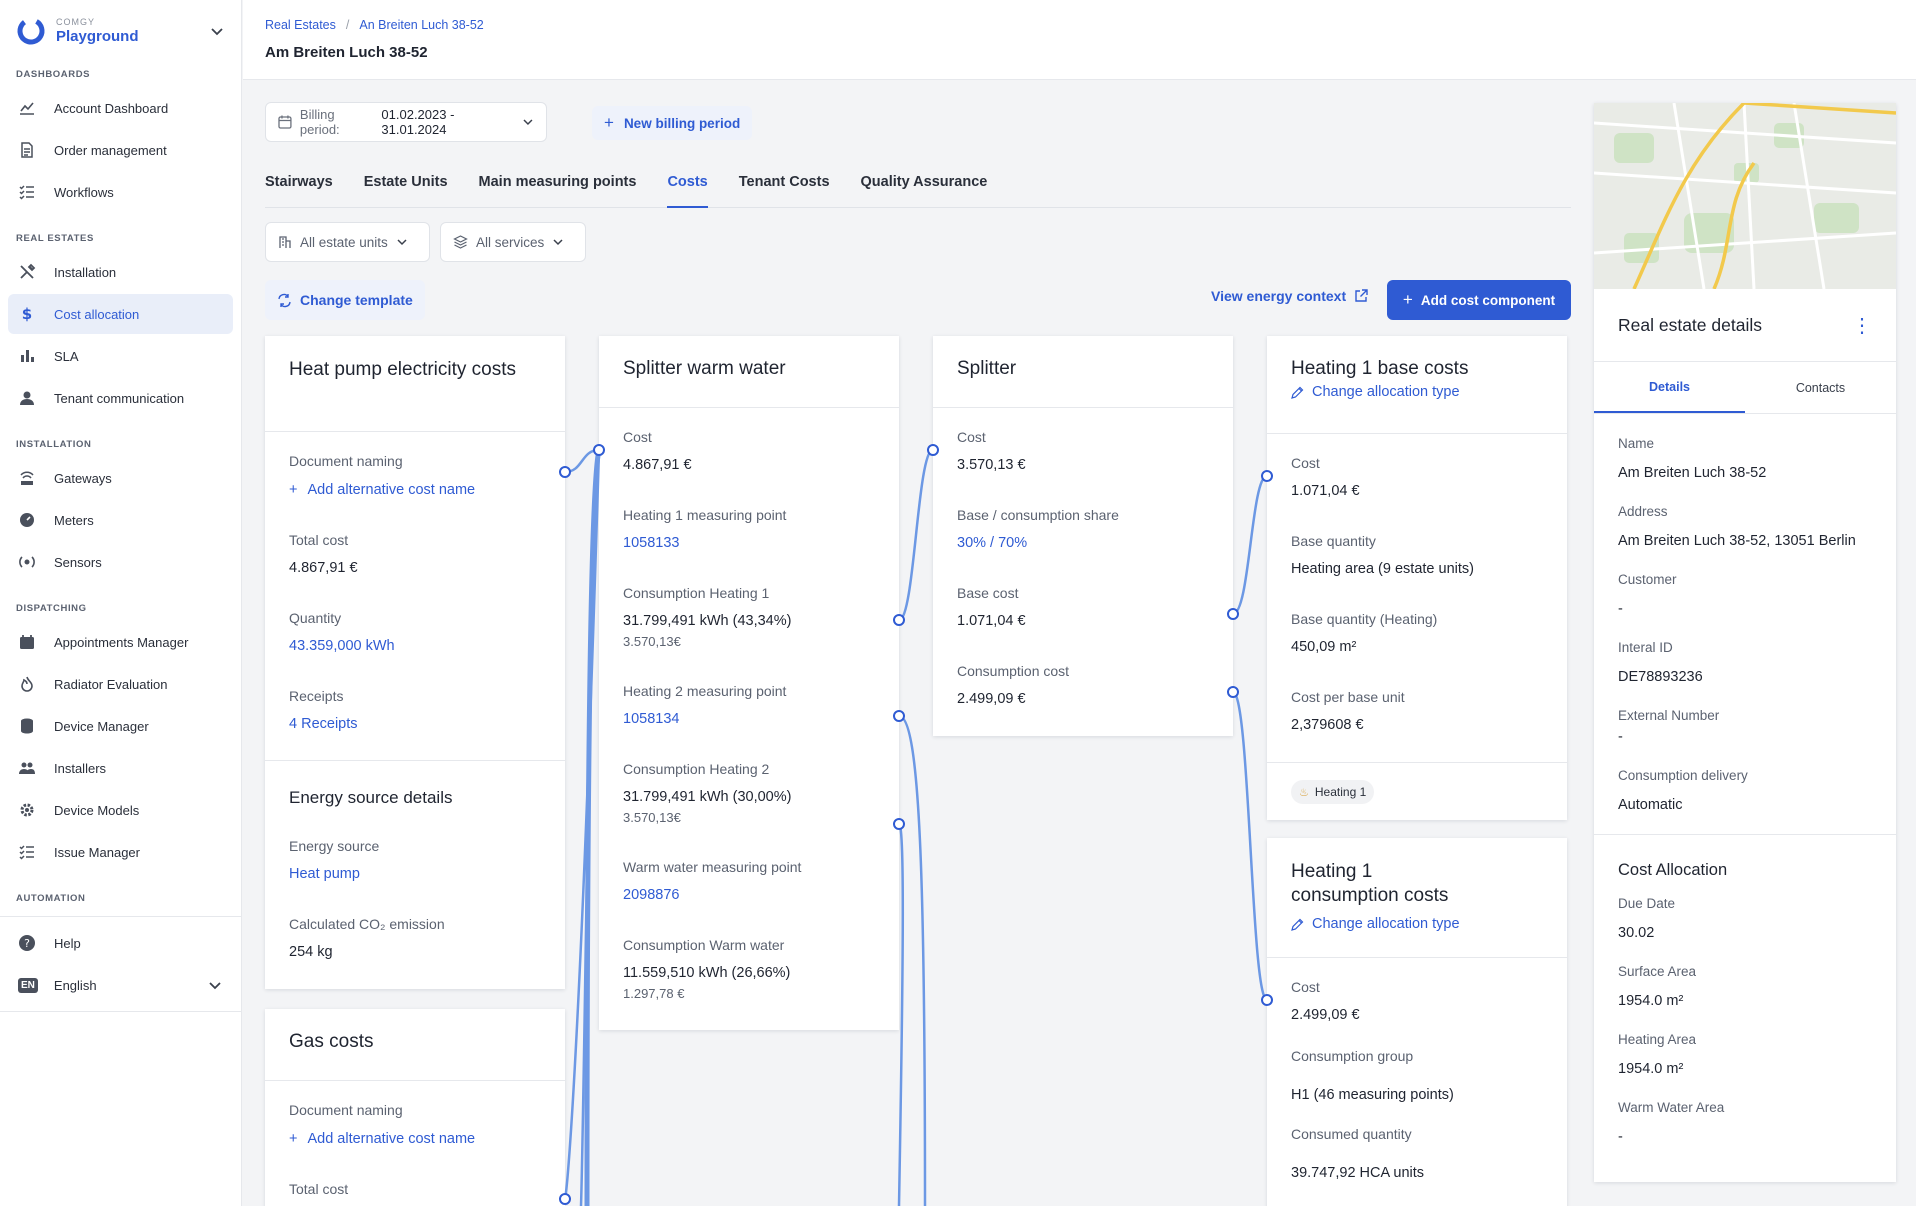 Image resolution: width=1916 pixels, height=1206 pixels. What do you see at coordinates (27, 852) in the screenshot?
I see `list-check-icon` at bounding box center [27, 852].